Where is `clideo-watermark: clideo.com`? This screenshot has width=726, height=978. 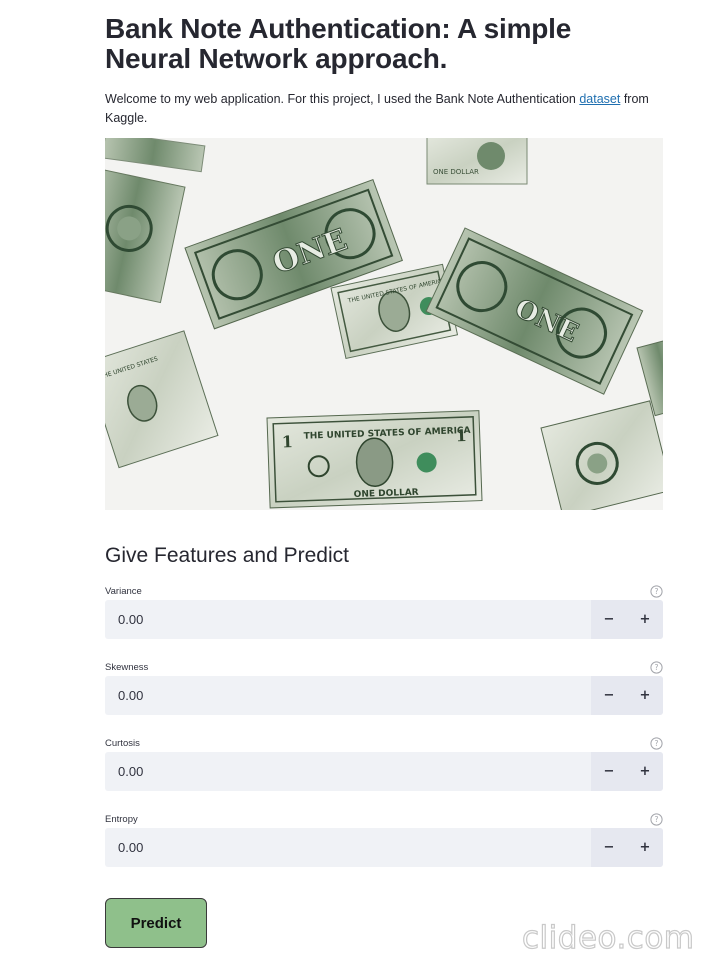
clideo-watermark: clideo.com is located at coordinates (608, 937).